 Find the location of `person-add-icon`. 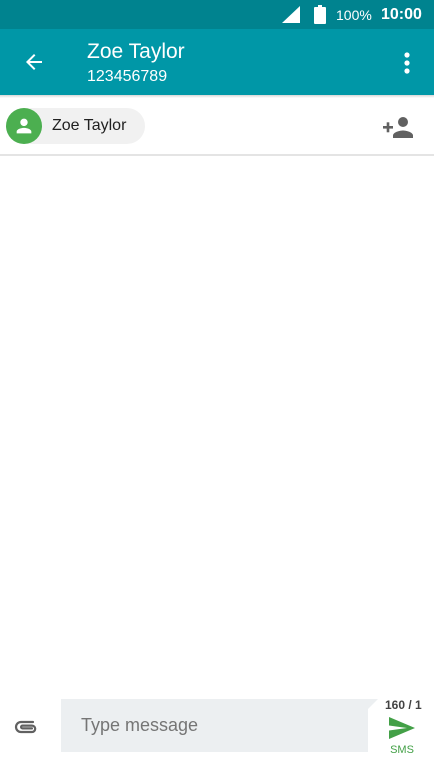

person-add-icon is located at coordinates (398, 127).